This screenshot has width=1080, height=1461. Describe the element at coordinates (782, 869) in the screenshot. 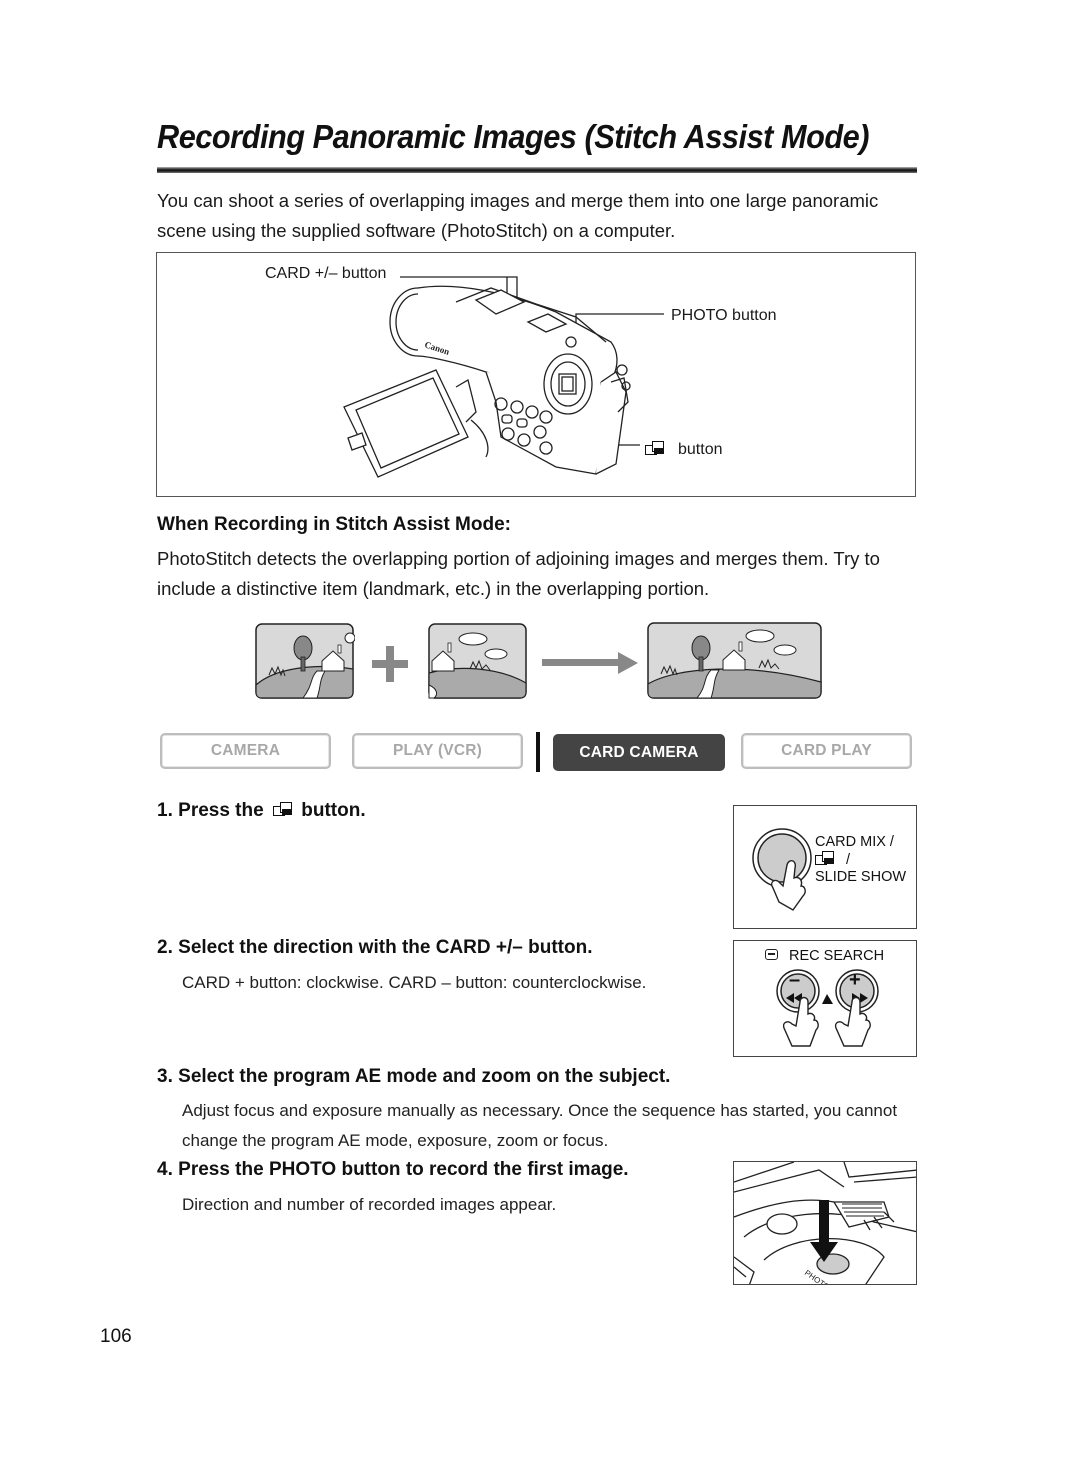

I see `card-mix-button-press-icon` at that location.